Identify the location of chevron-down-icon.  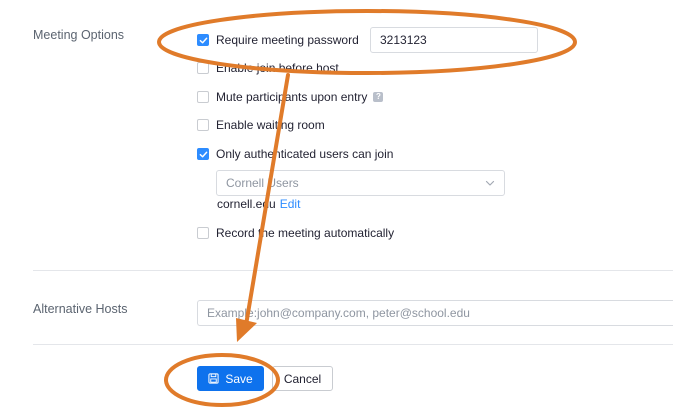
(490, 183).